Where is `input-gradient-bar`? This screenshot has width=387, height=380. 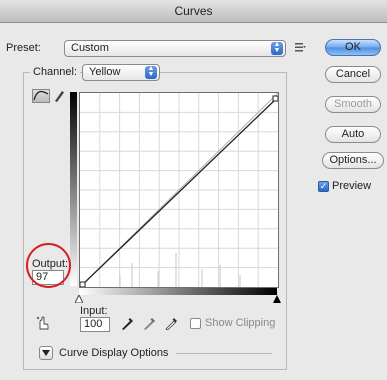
input-gradient-bar is located at coordinates (178, 291).